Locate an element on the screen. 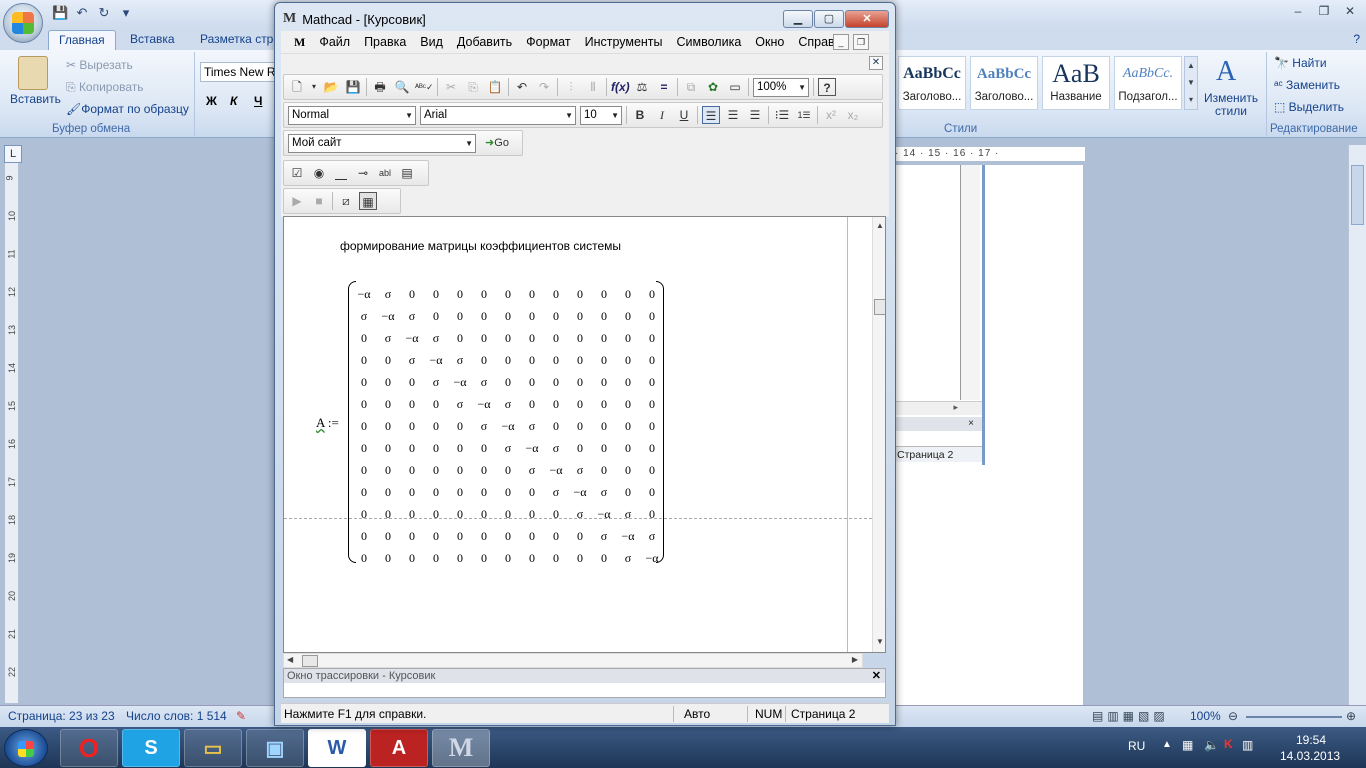 The width and height of the screenshot is (1366, 768). vertical-ruler: 9 10 11 12 13 14 15 16 17 18 19 20 21 22 is located at coordinates (12, 433).